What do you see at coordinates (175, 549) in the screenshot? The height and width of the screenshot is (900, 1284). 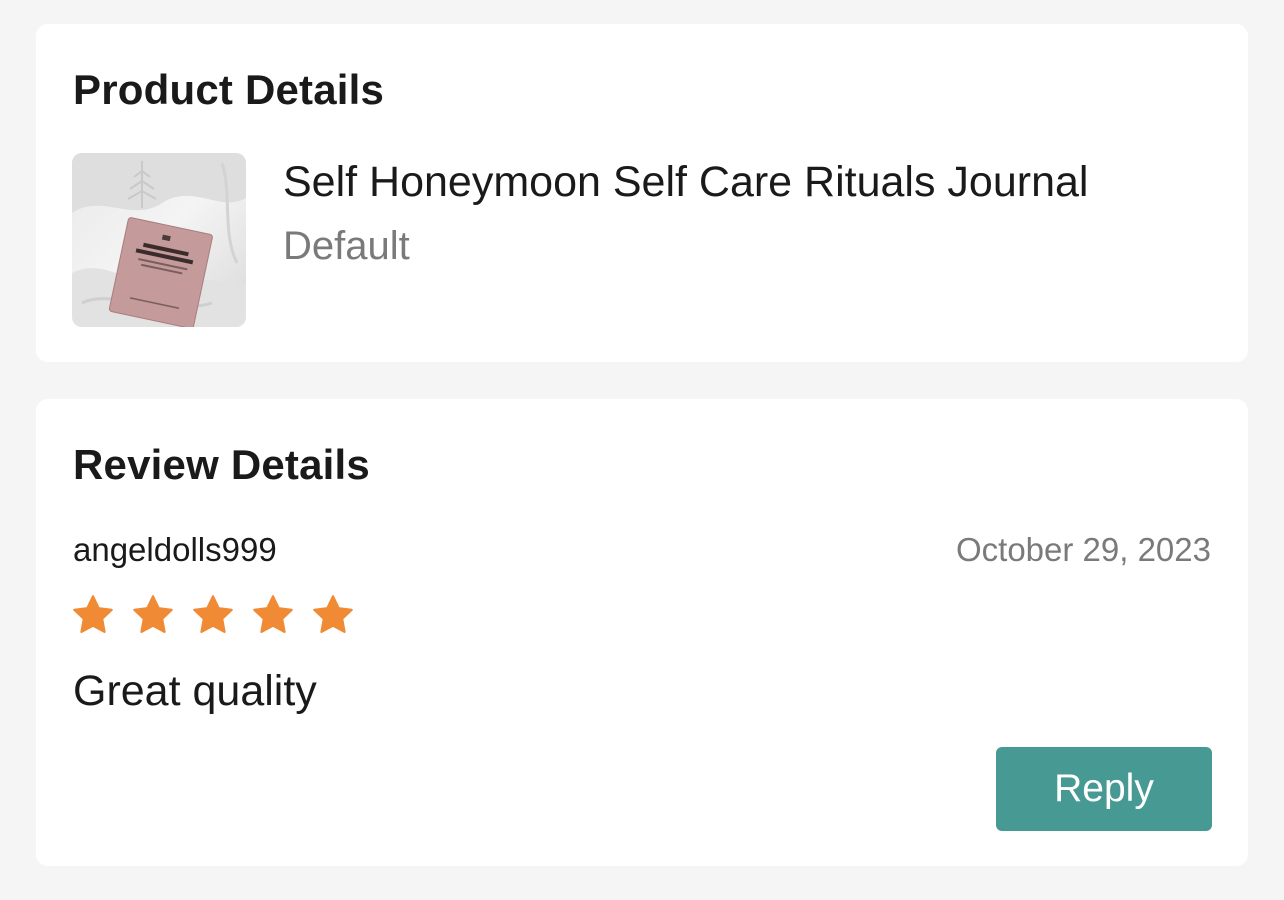 I see `reviewer-name: angeldolls999` at bounding box center [175, 549].